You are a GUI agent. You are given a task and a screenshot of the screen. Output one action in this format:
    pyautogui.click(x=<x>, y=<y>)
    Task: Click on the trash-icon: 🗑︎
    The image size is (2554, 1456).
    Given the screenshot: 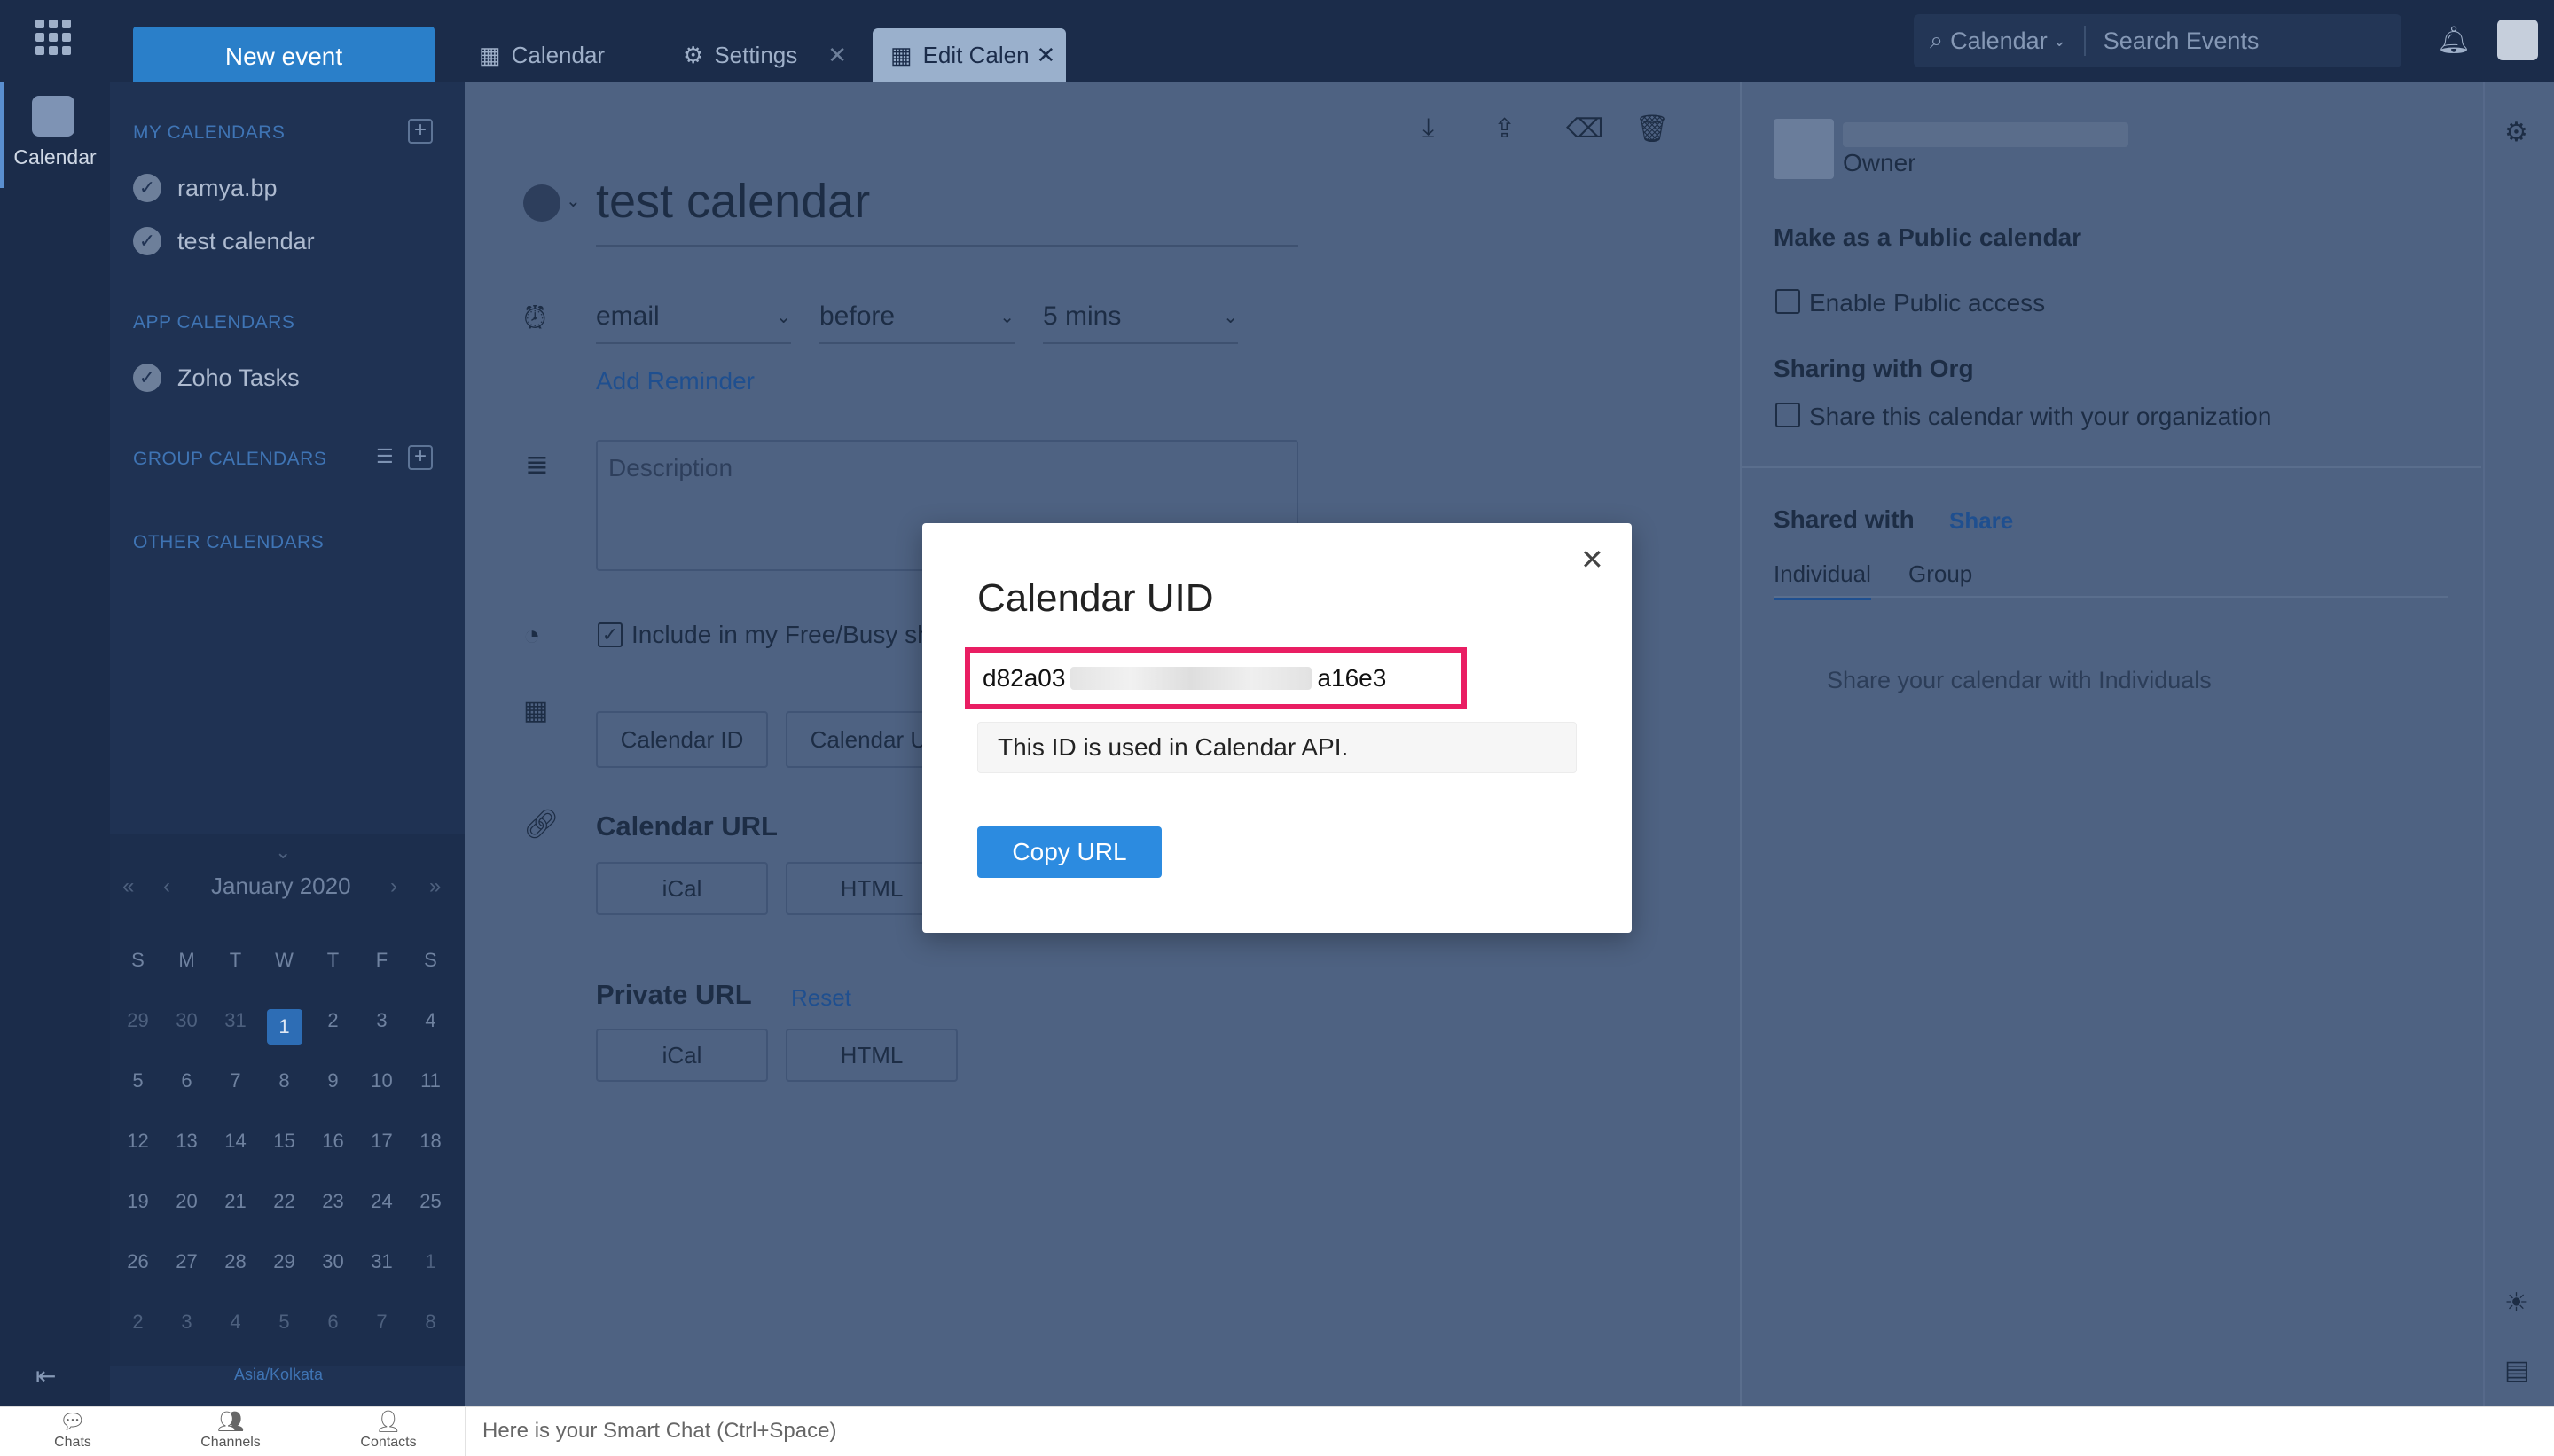 What is the action you would take?
    pyautogui.click(x=1652, y=129)
    